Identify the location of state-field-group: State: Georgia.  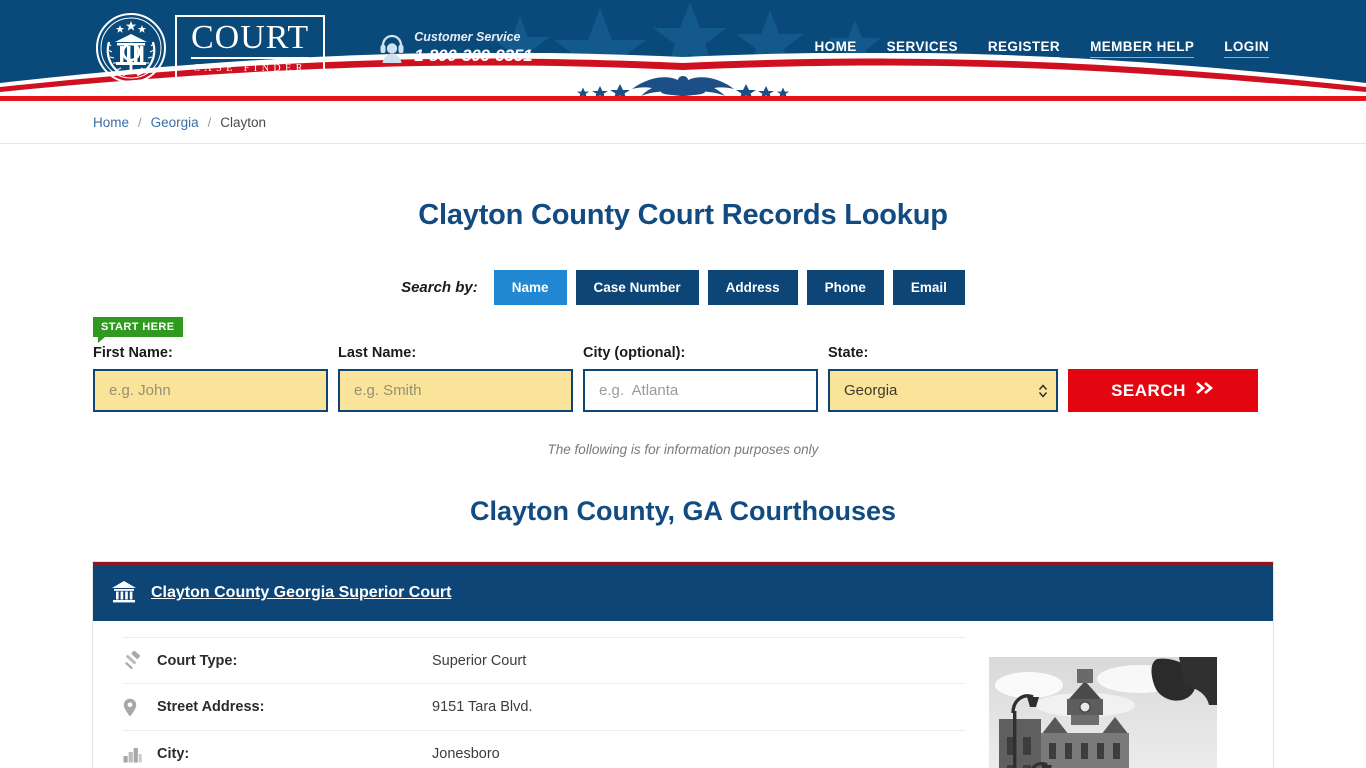
(943, 378).